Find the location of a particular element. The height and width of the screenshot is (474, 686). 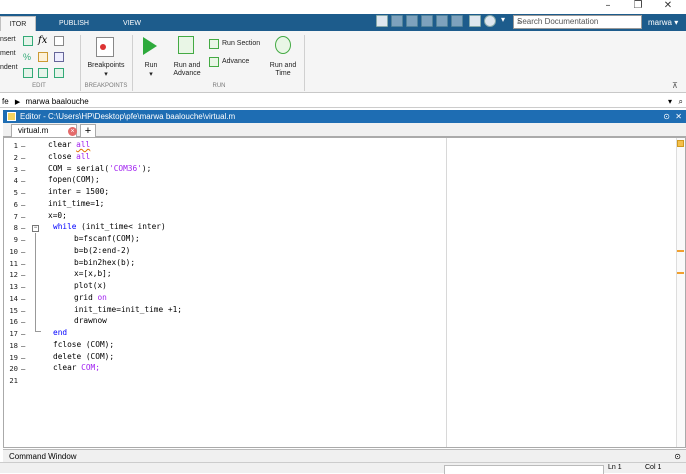

uncomment-icon is located at coordinates (43, 57).